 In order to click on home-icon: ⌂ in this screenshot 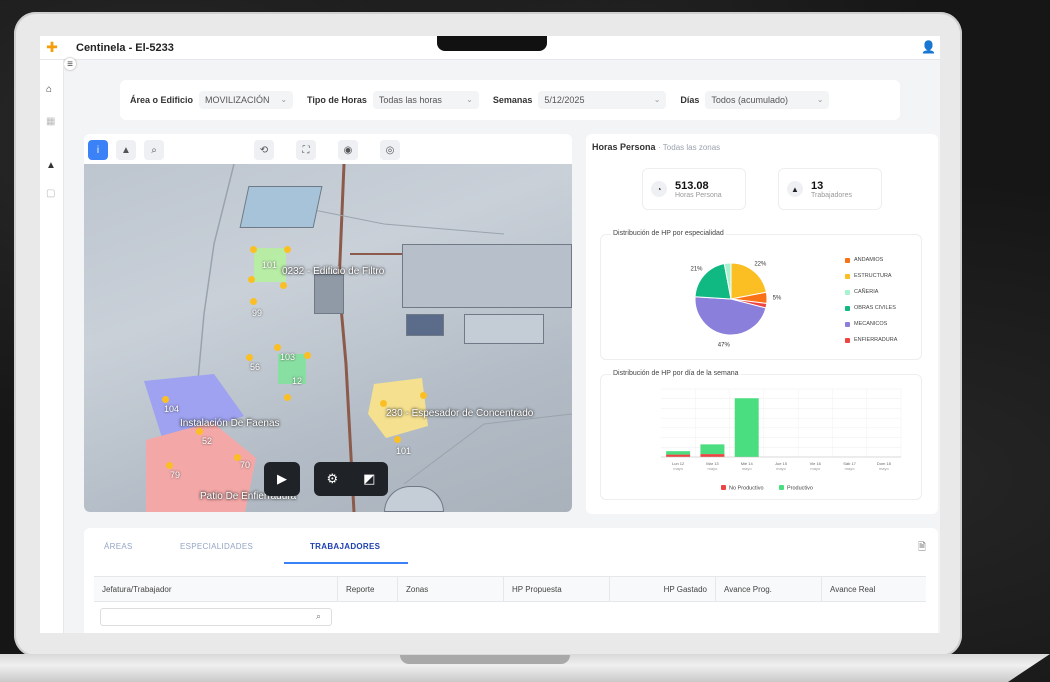, I will do `click(49, 89)`.